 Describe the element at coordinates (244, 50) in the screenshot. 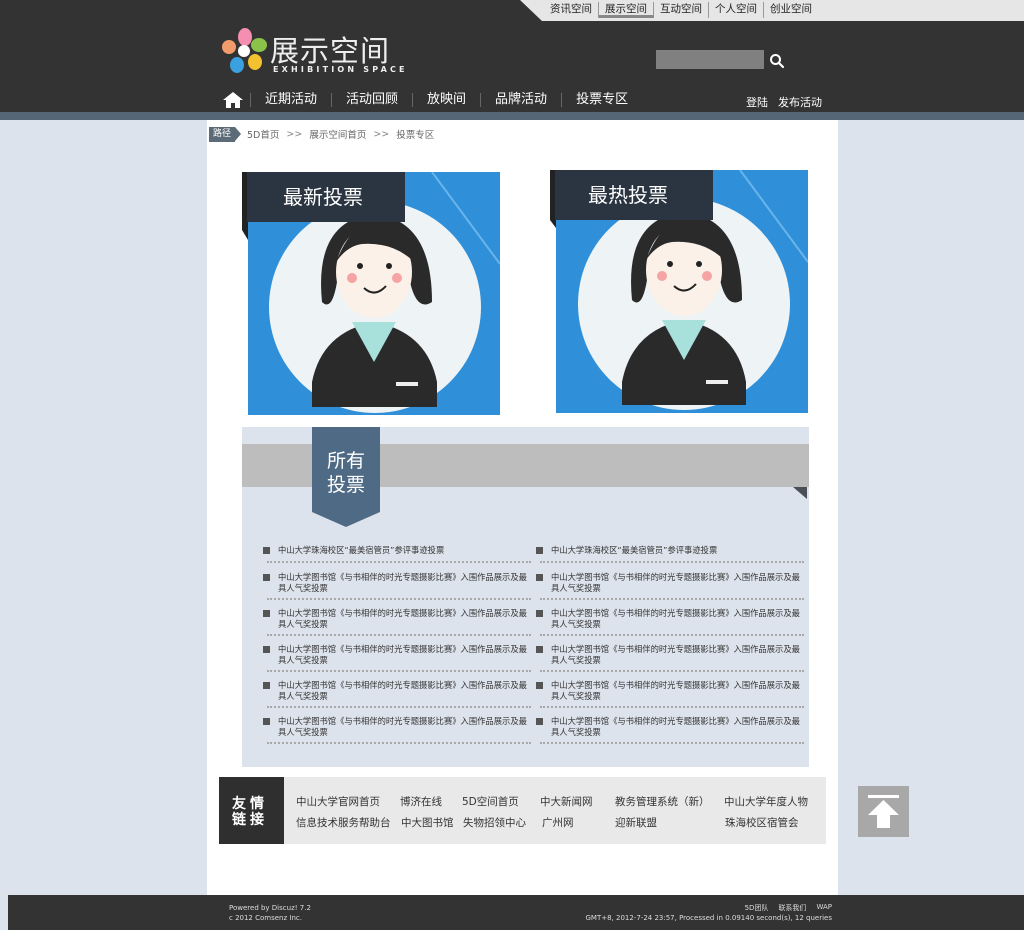

I see `flower-logo-icon` at that location.